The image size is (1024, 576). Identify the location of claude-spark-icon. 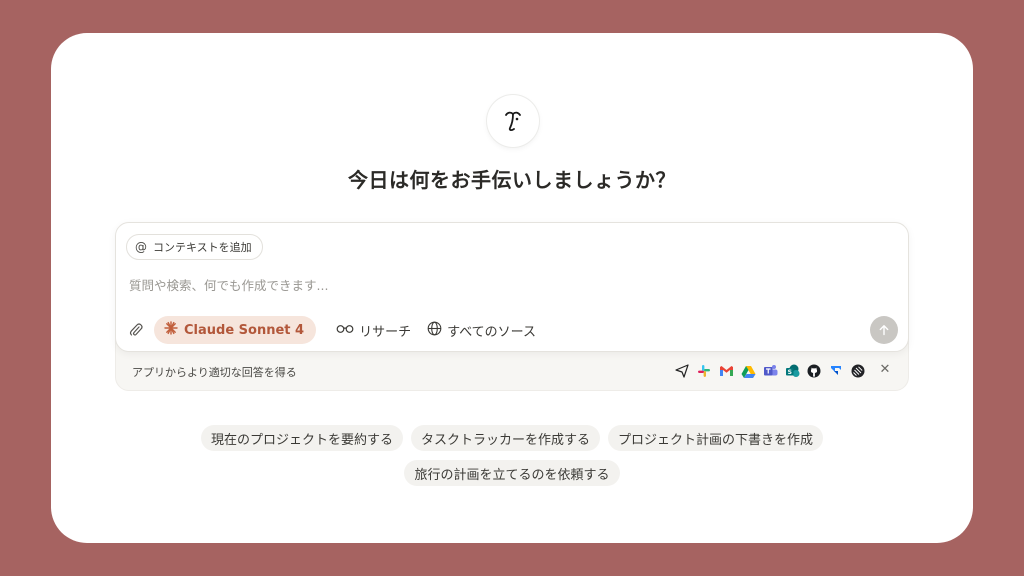
(171, 330).